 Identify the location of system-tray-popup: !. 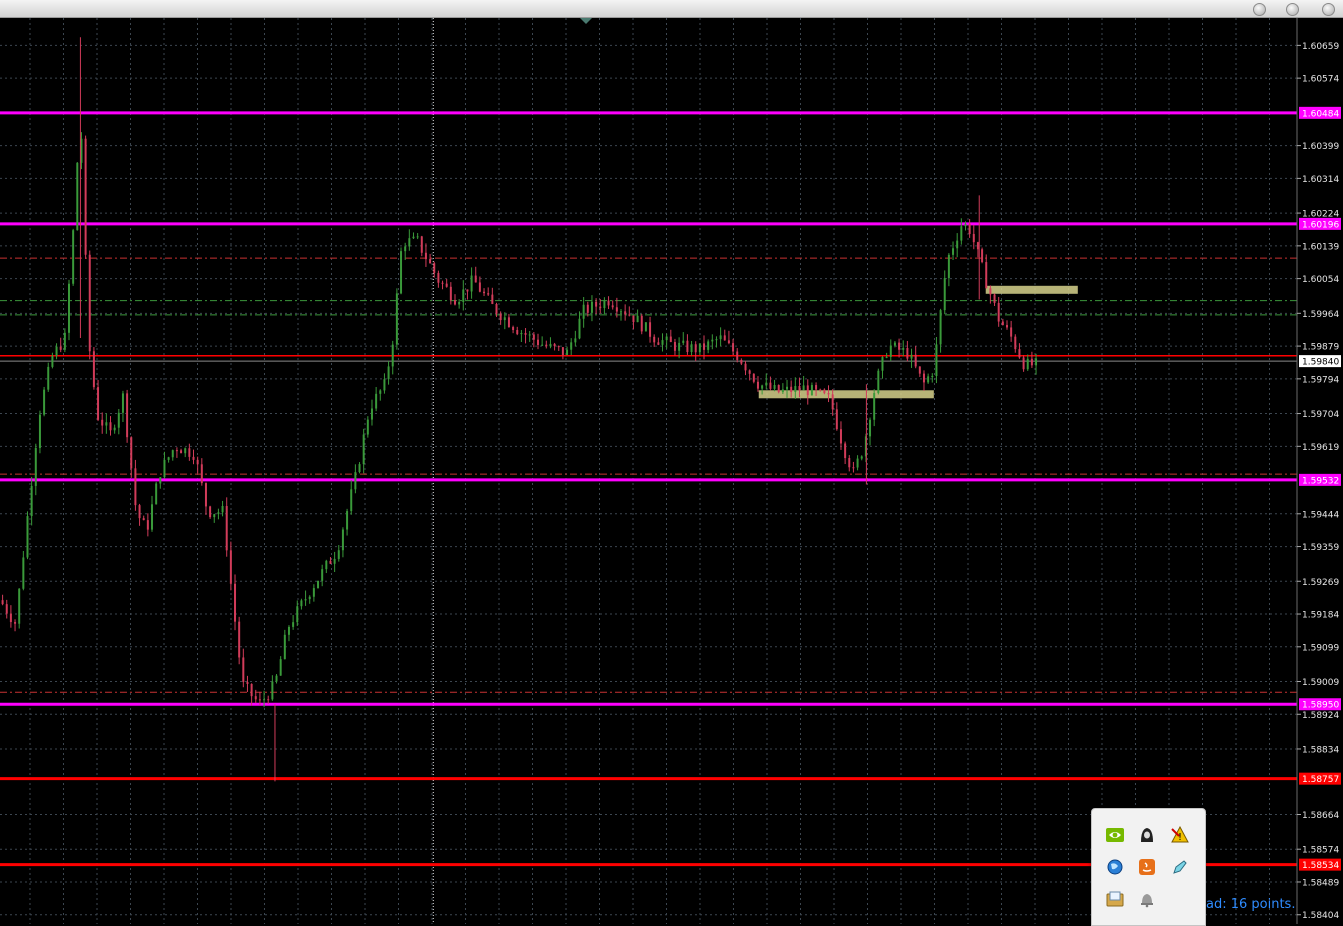
(1148, 867).